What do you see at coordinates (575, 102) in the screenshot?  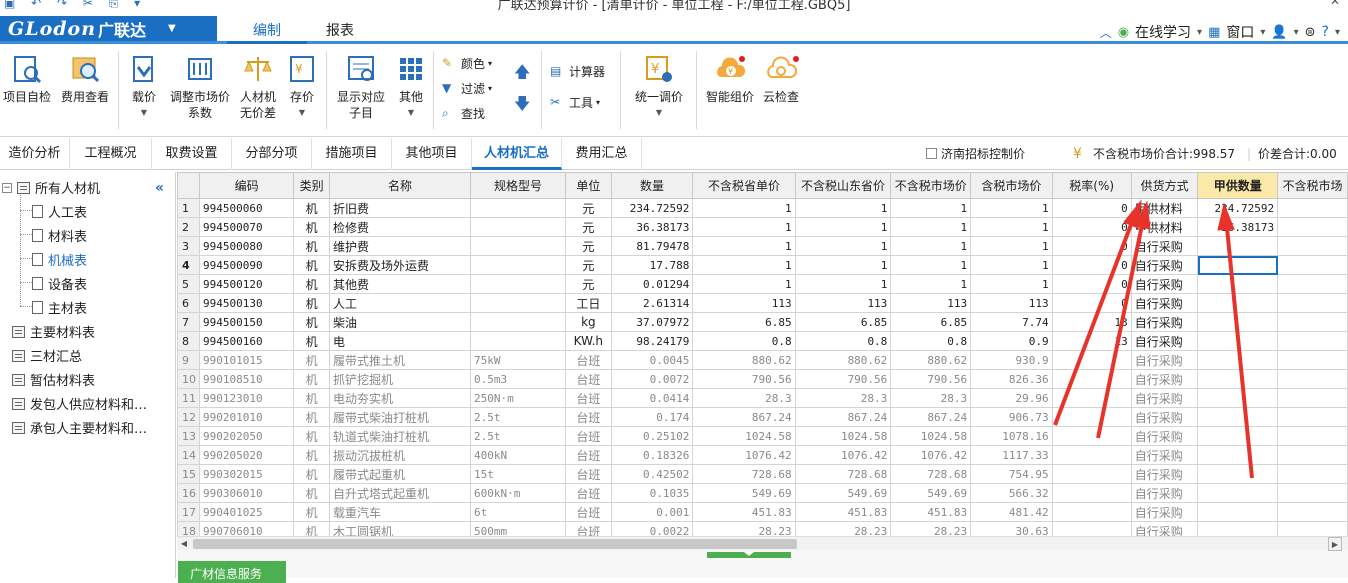 I see `tools-button: ✂ 工具 ▾` at bounding box center [575, 102].